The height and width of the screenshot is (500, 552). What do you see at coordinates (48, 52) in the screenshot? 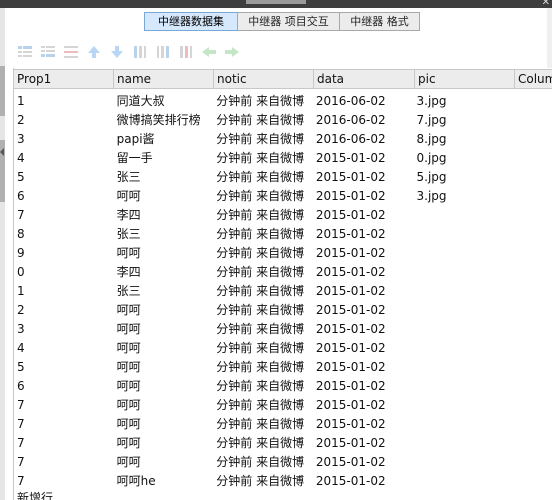
I see `add-row-below-icon` at bounding box center [48, 52].